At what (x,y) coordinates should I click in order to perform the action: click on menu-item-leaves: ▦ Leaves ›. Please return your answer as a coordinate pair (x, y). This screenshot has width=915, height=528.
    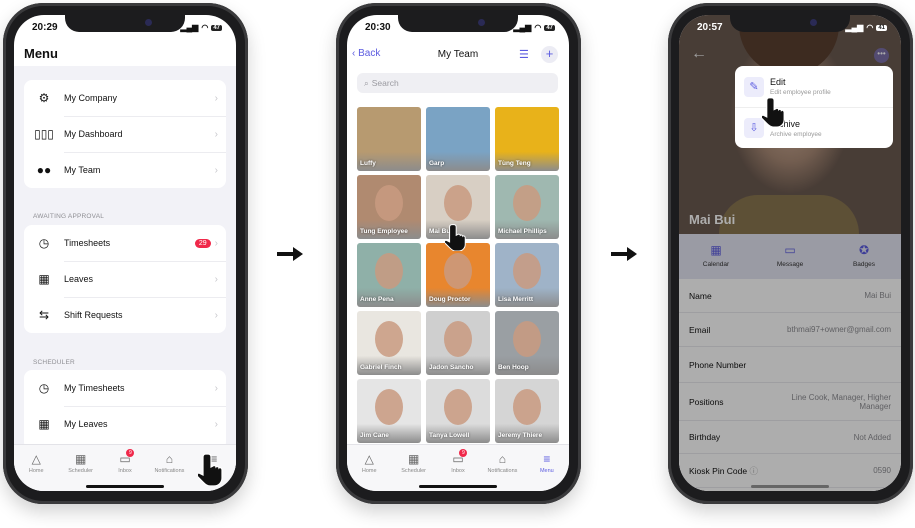
    Looking at the image, I should click on (125, 279).